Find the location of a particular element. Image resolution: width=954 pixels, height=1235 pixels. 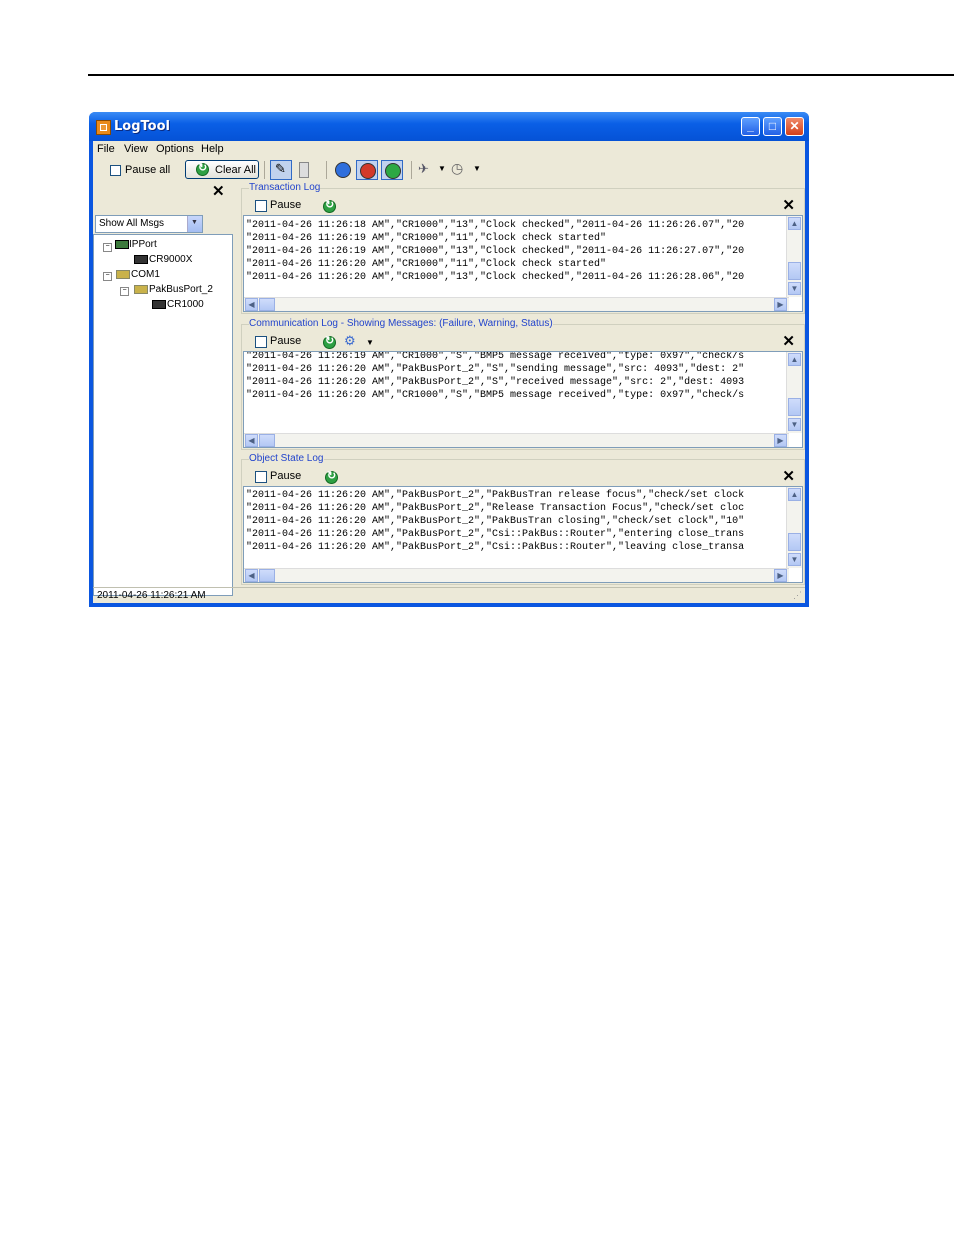

close-window-button: ✕ is located at coordinates (794, 126).